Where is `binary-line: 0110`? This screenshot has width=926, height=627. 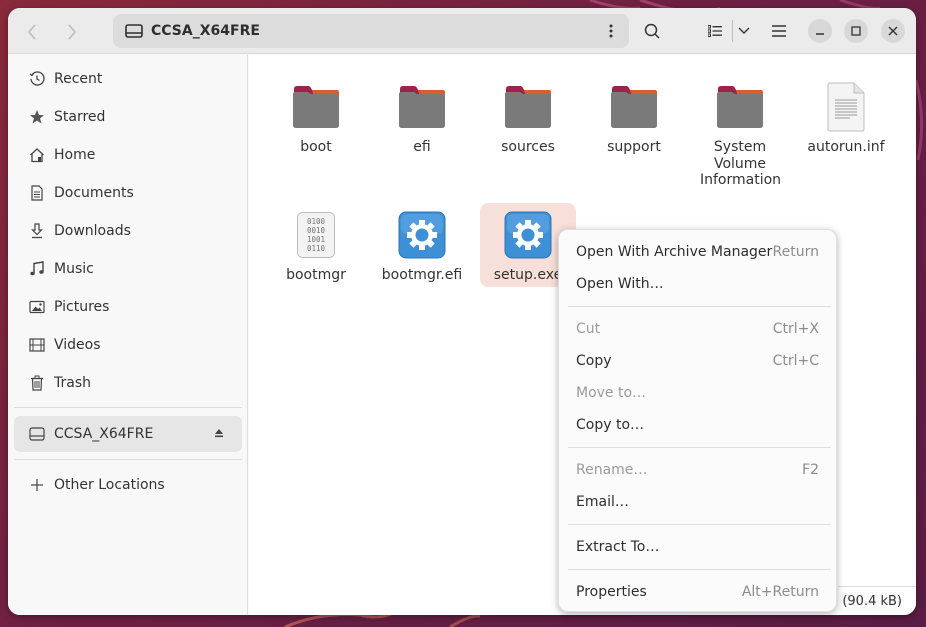
binary-line: 0110 is located at coordinates (316, 248).